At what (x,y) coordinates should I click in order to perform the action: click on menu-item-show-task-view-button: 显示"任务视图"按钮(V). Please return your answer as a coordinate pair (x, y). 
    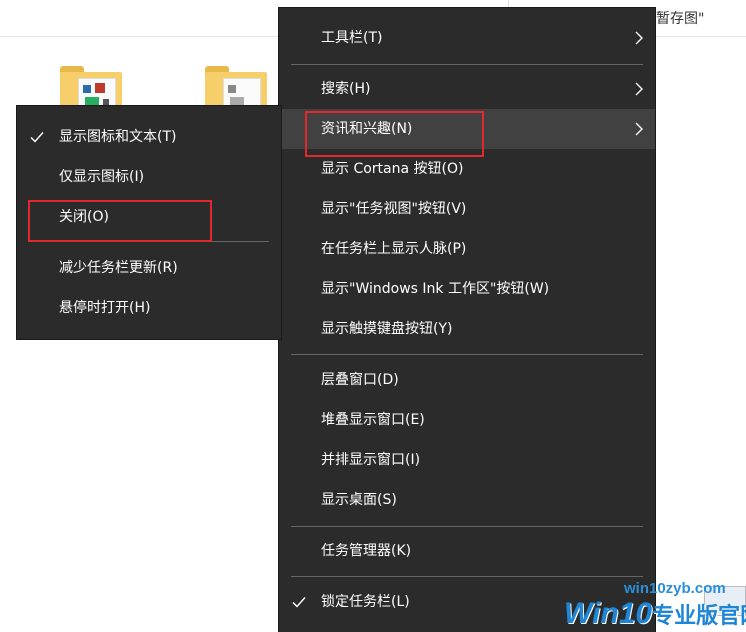
    Looking at the image, I should click on (467, 209).